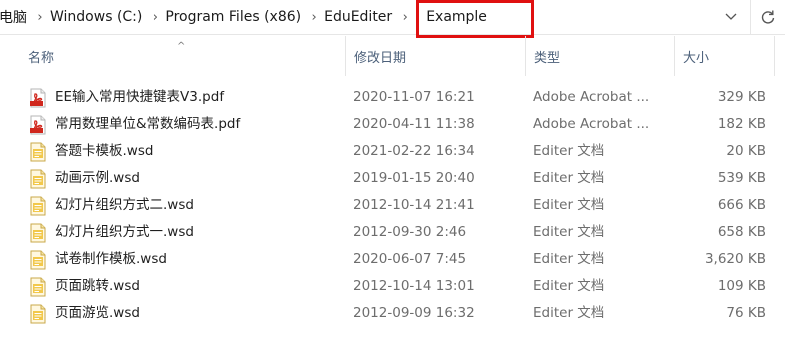 This screenshot has width=785, height=340. What do you see at coordinates (741, 286) in the screenshot?
I see `file-size: 109 KB` at bounding box center [741, 286].